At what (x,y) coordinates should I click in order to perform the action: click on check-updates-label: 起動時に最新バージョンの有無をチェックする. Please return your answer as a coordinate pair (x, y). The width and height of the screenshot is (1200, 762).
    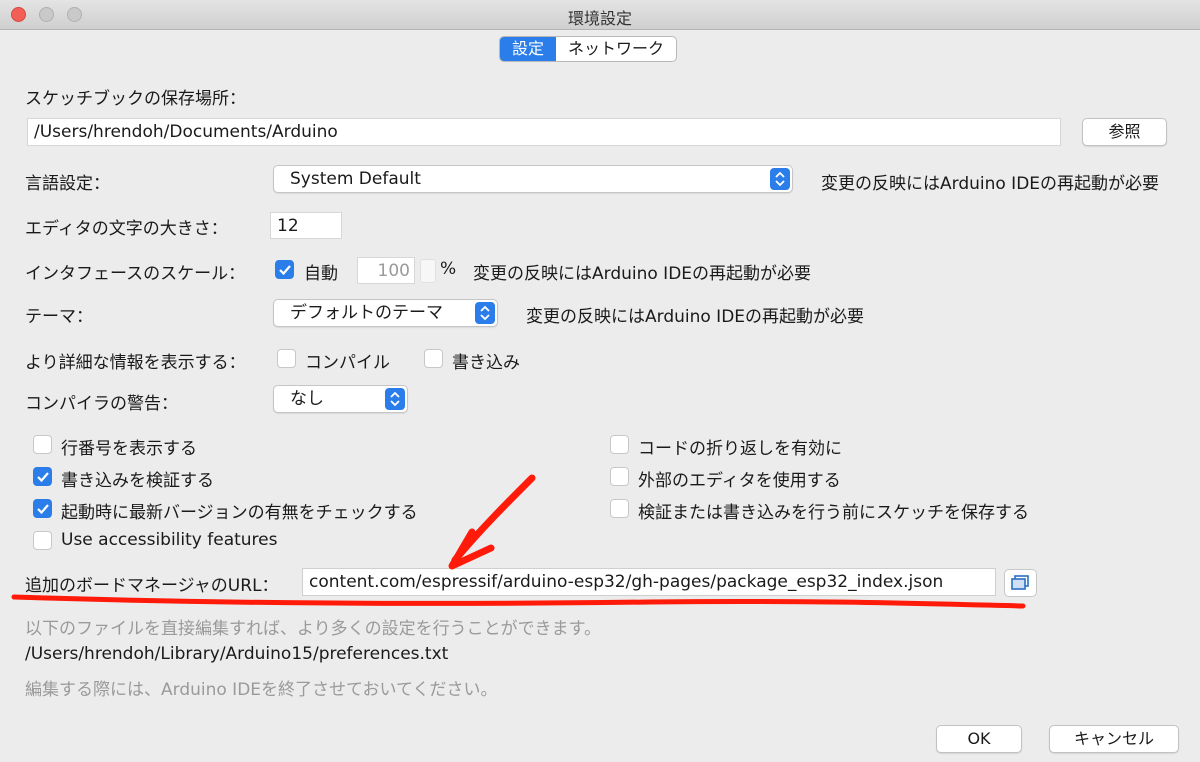
    Looking at the image, I should click on (239, 513).